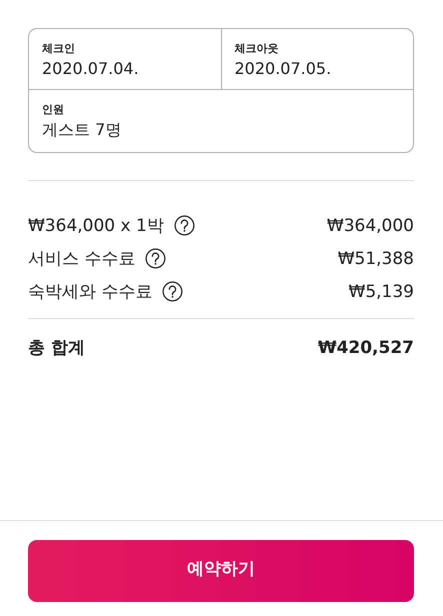  I want to click on price-amount: ₩364,000, so click(370, 226).